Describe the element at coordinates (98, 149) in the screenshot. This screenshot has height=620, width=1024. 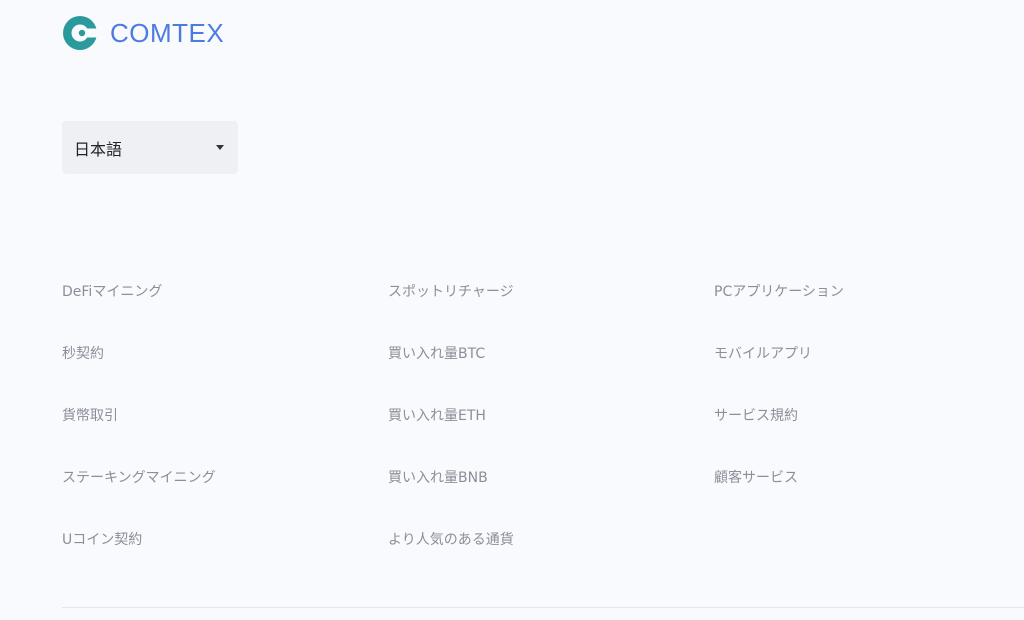
I see `language-select-value: 日本語` at that location.